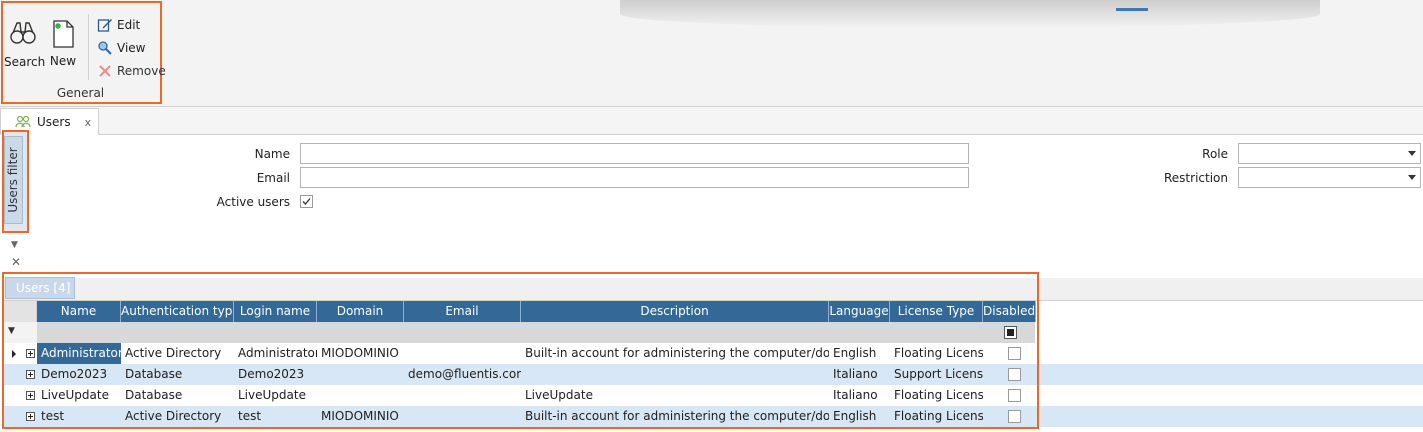 The height and width of the screenshot is (432, 1423). I want to click on restriction-label: Restriction, so click(1196, 178).